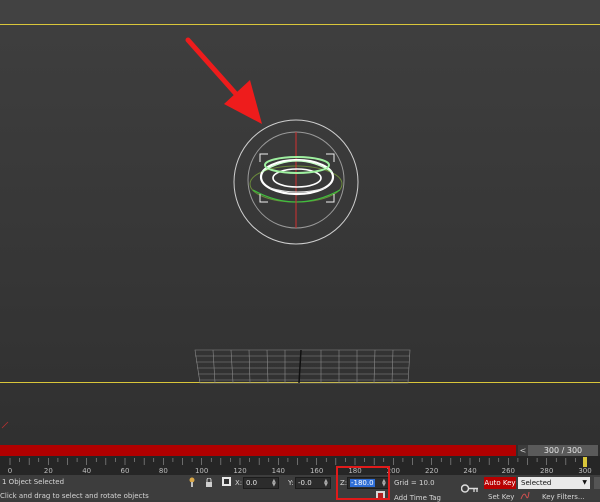 The width and height of the screenshot is (600, 502). Describe the element at coordinates (291, 483) in the screenshot. I see `y-label: Y:` at that location.